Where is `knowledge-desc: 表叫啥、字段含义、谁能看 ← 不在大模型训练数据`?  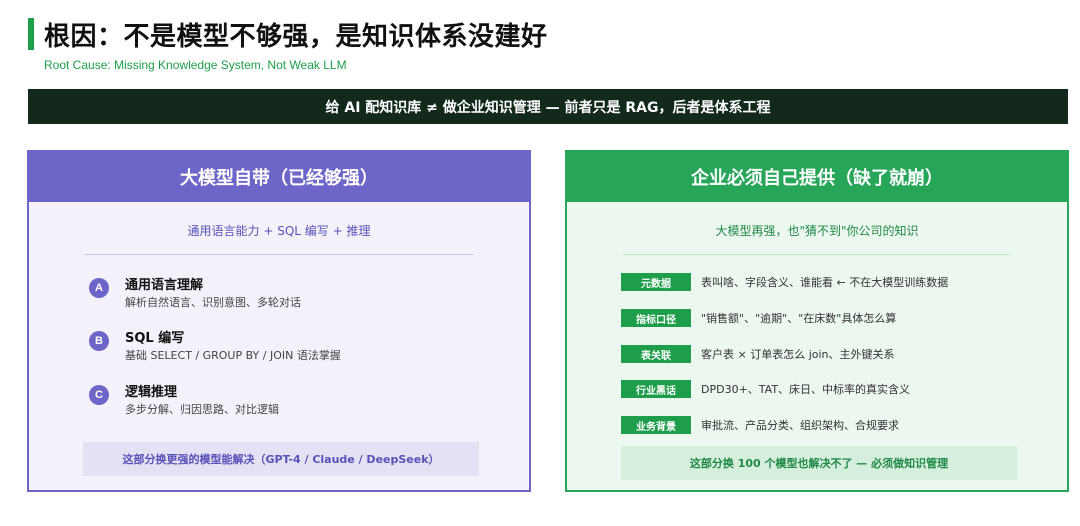 knowledge-desc: 表叫啥、字段含义、谁能看 ← 不在大模型训练数据 is located at coordinates (825, 282).